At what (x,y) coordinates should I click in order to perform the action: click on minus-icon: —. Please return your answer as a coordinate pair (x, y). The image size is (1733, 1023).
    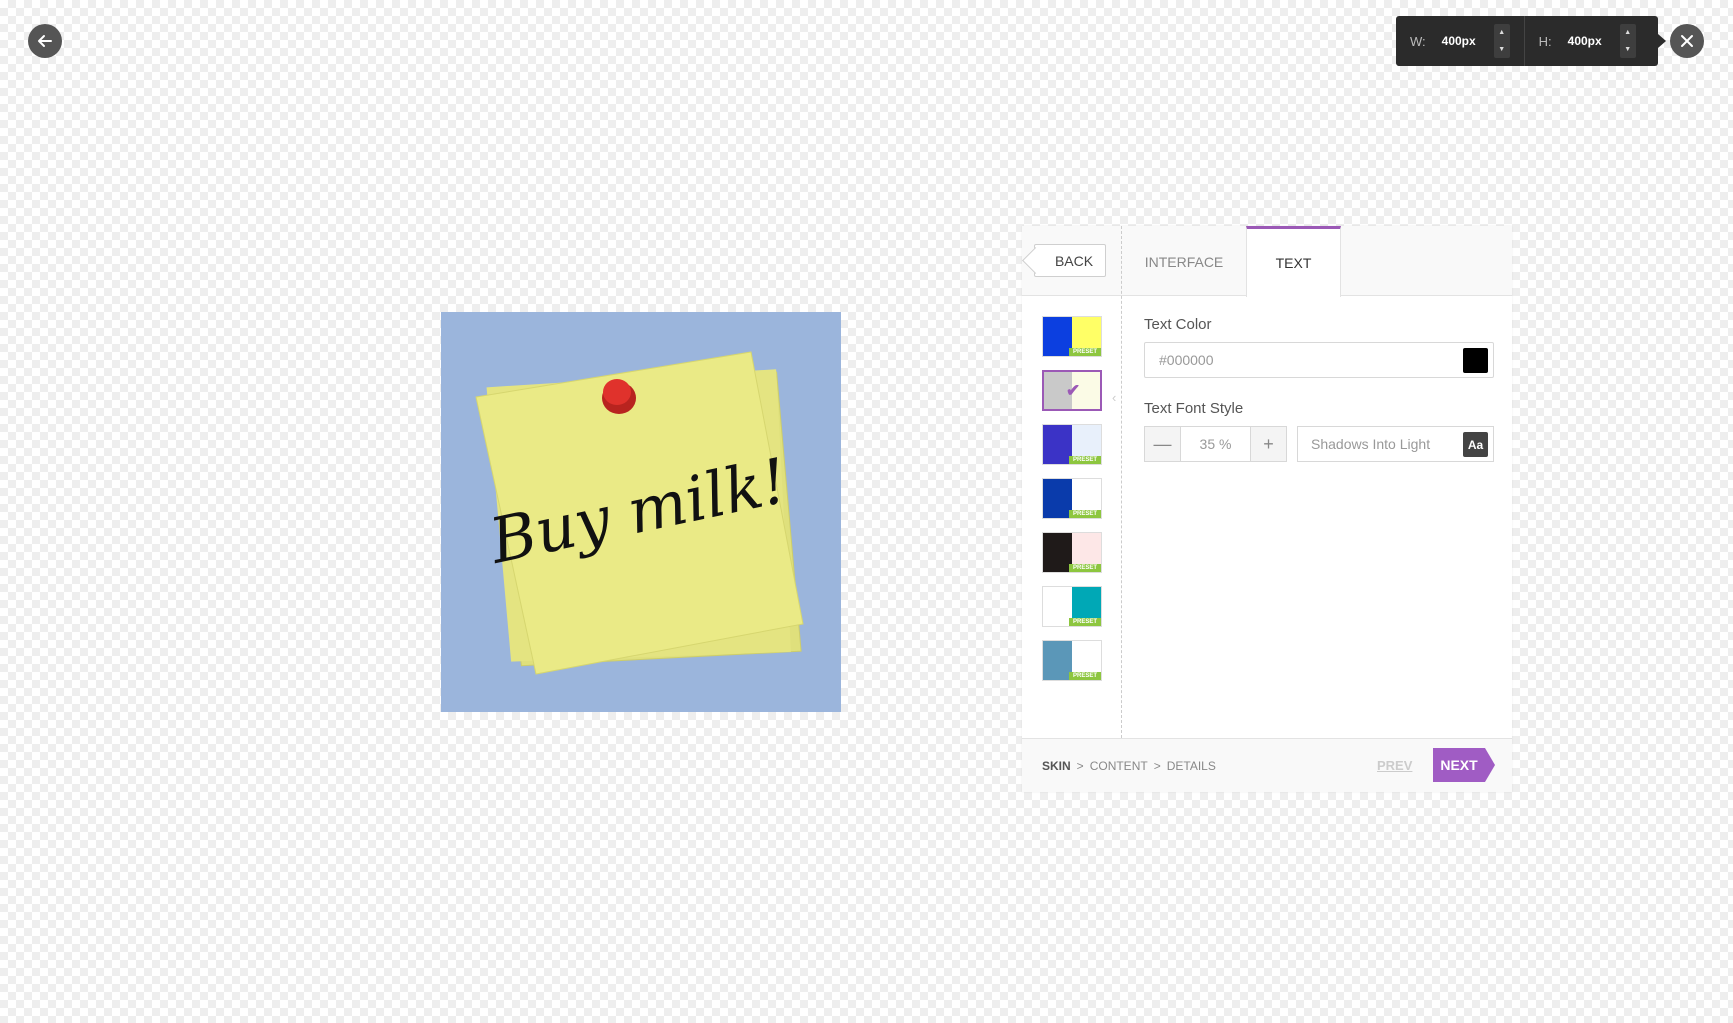
    Looking at the image, I should click on (1162, 443).